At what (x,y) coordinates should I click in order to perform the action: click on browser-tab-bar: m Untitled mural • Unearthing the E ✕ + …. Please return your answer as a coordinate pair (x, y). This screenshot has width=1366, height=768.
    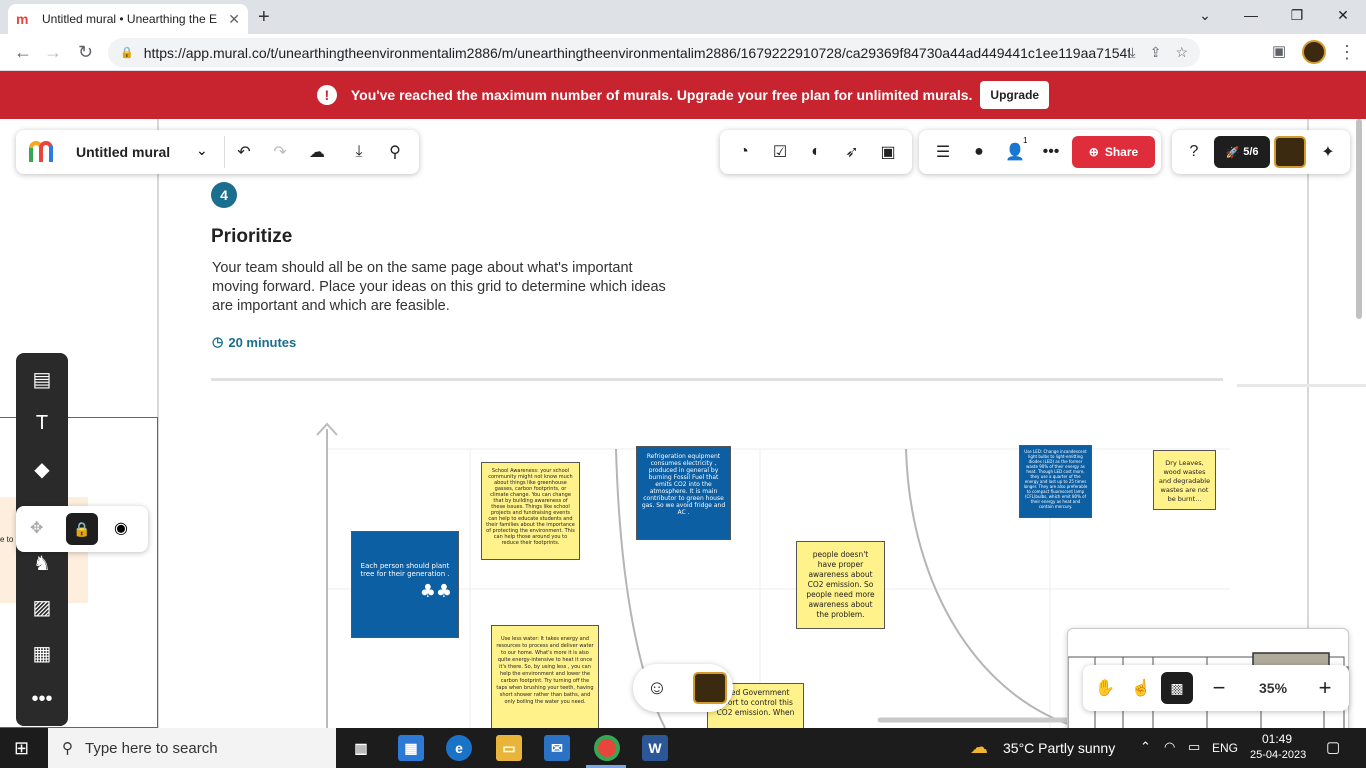
    Looking at the image, I should click on (683, 17).